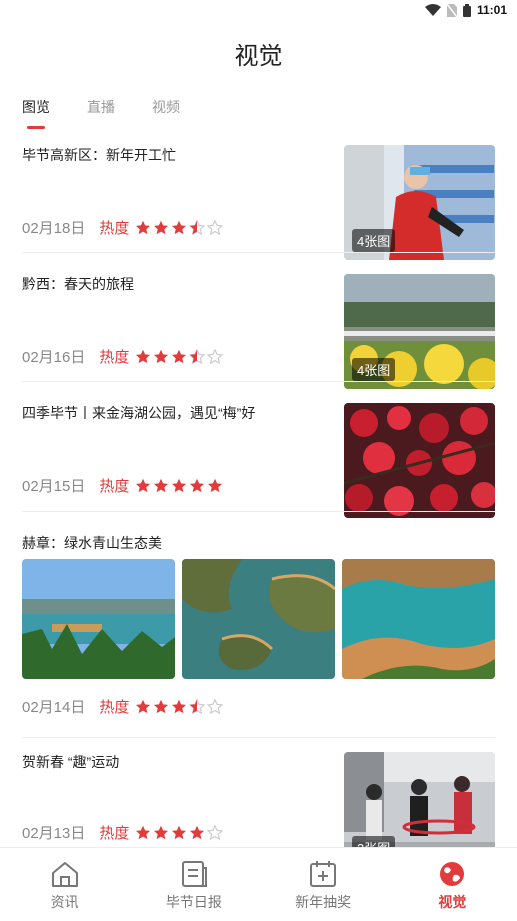 Image resolution: width=517 pixels, height=921 pixels. Describe the element at coordinates (452, 902) in the screenshot. I see `nav-label: 视觉` at that location.